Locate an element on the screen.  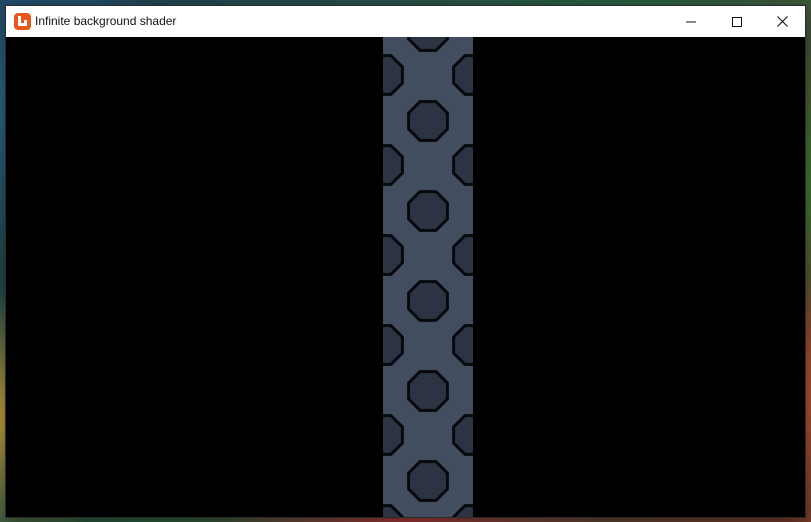
minimize-button is located at coordinates (691, 21).